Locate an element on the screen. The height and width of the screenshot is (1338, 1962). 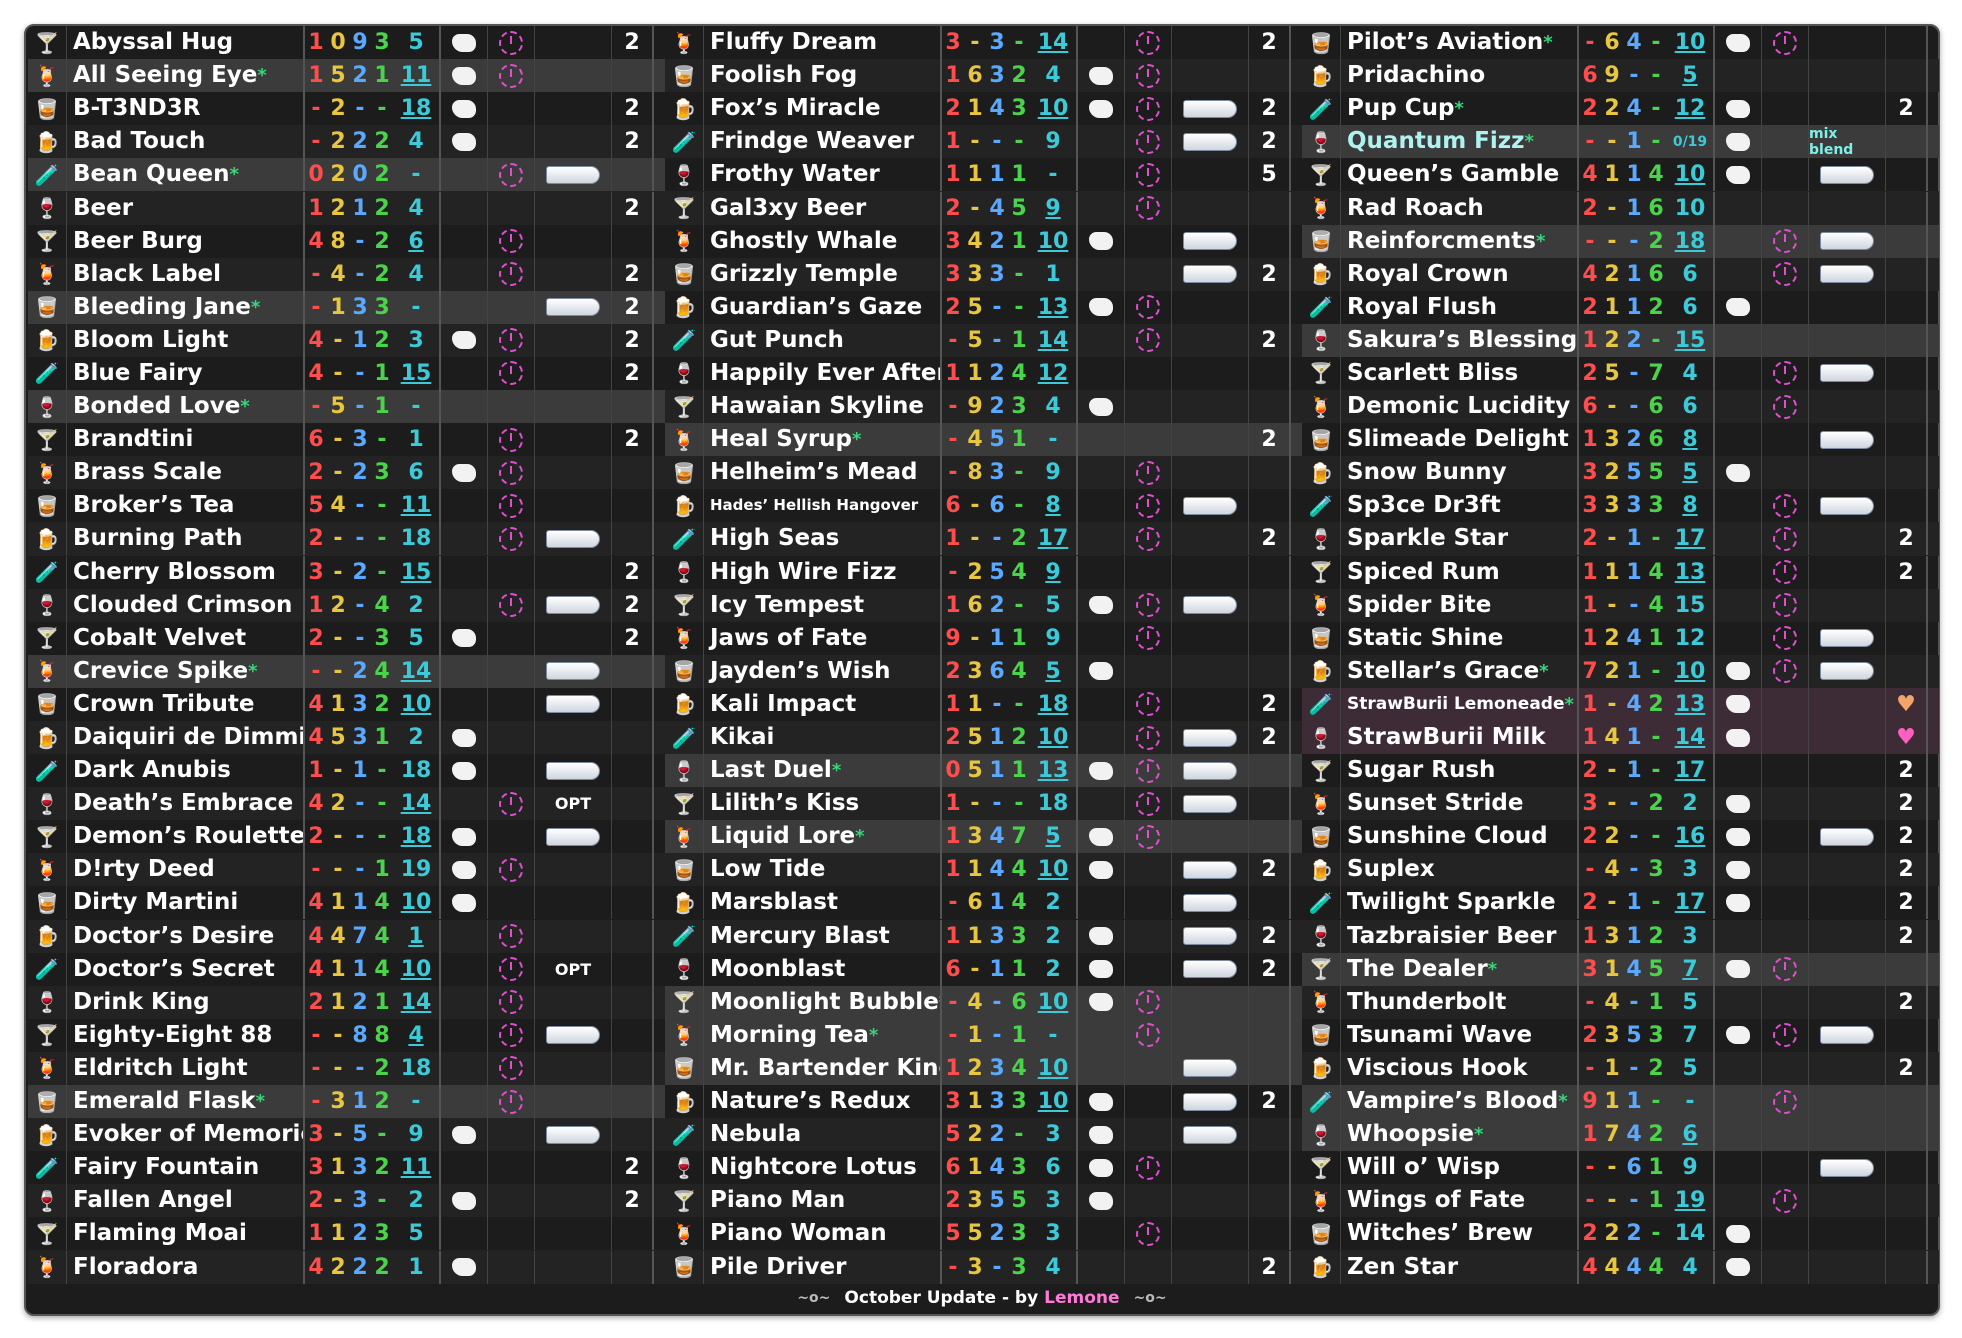
table-row: 🧪 Gut Punch -5-1 14 2 is located at coordinates (983, 340).